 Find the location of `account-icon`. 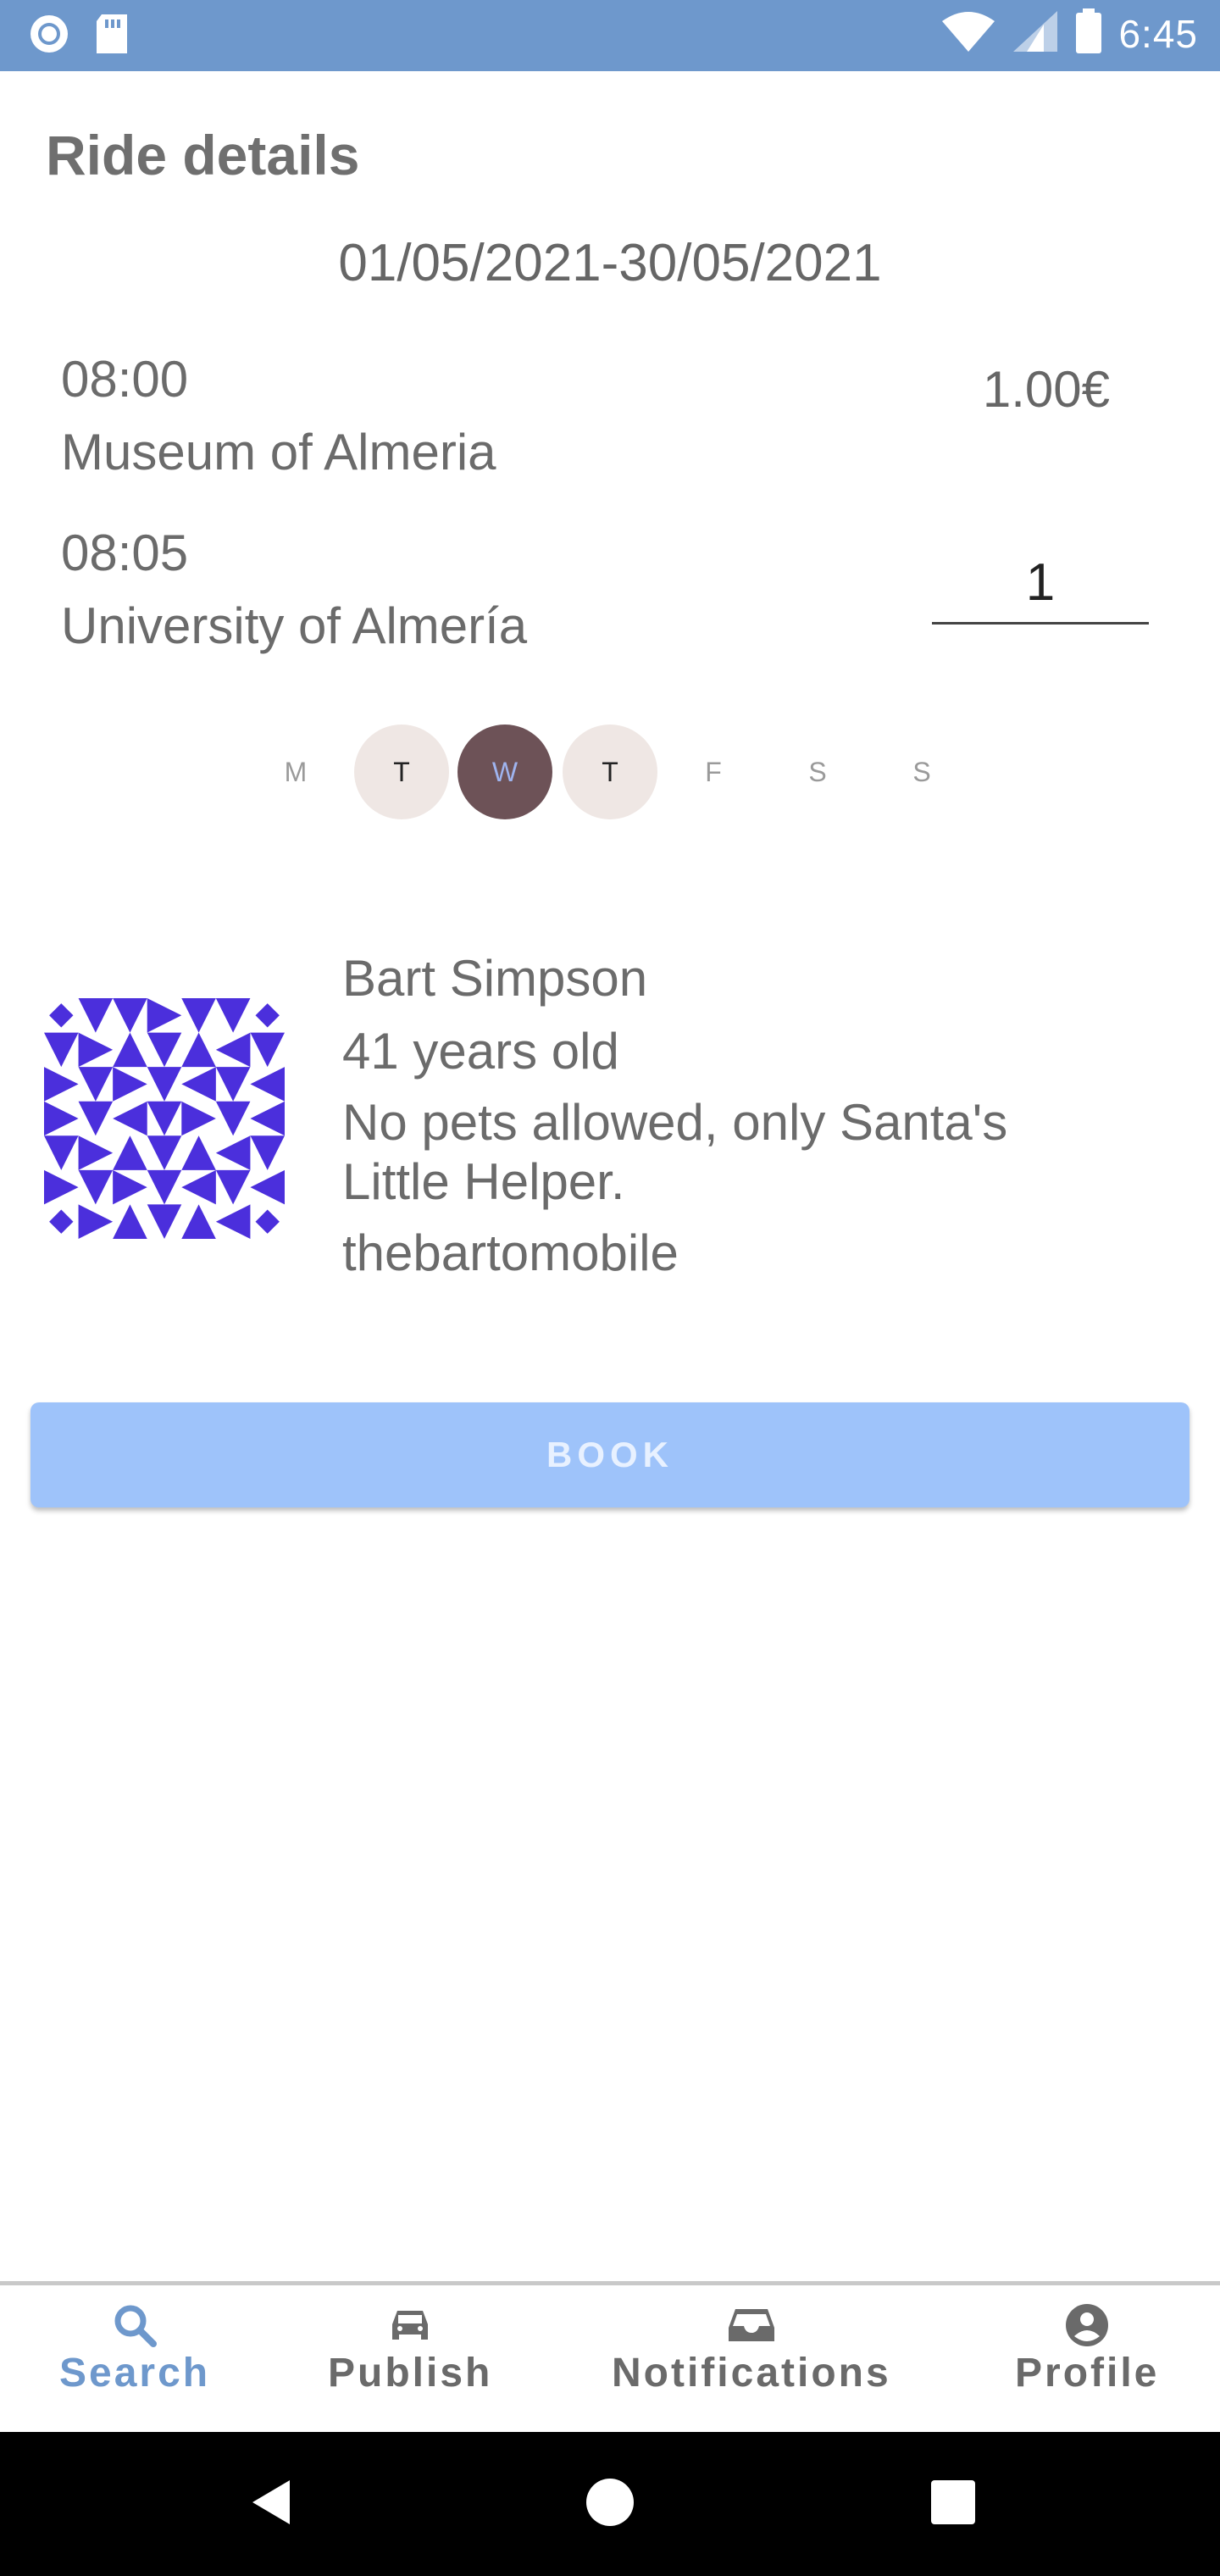

account-icon is located at coordinates (1087, 2326).